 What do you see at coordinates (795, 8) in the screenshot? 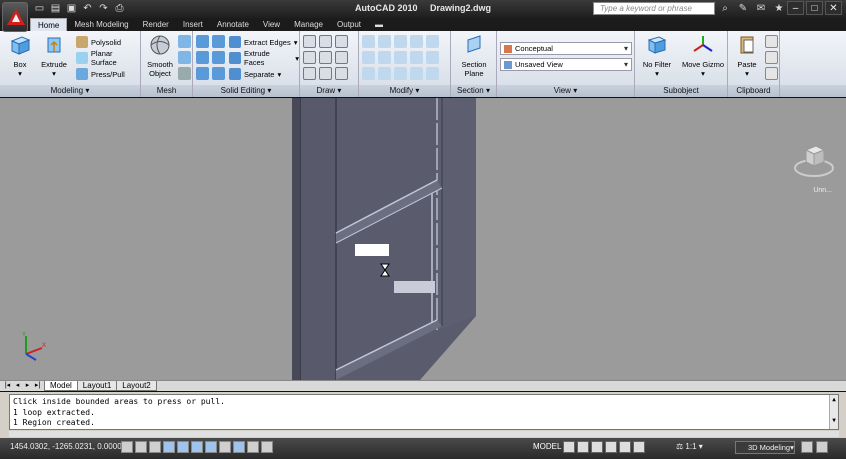
I see `minimize-button: –` at bounding box center [795, 8].